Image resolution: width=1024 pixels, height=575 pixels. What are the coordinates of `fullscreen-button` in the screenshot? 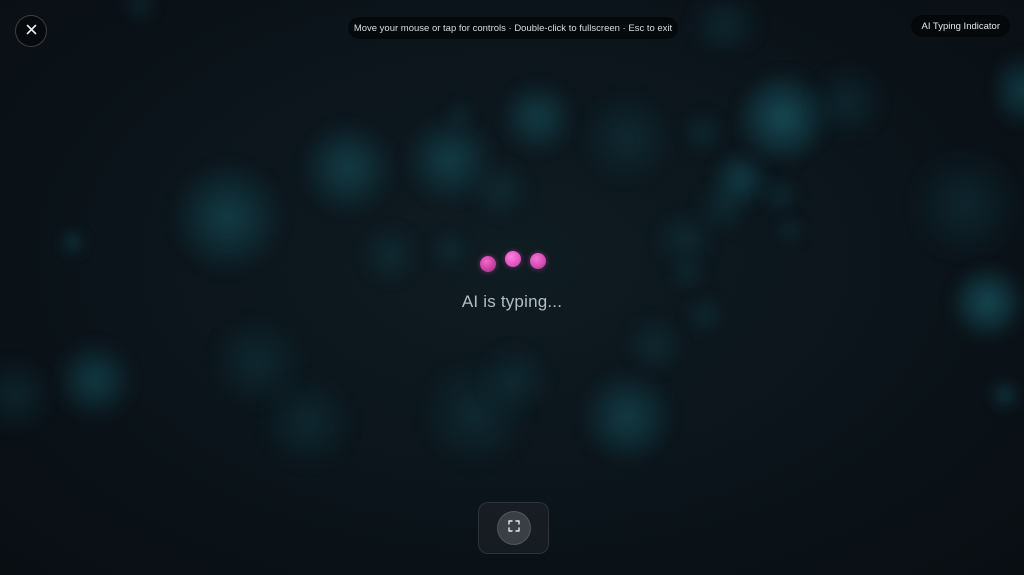 It's located at (513, 528).